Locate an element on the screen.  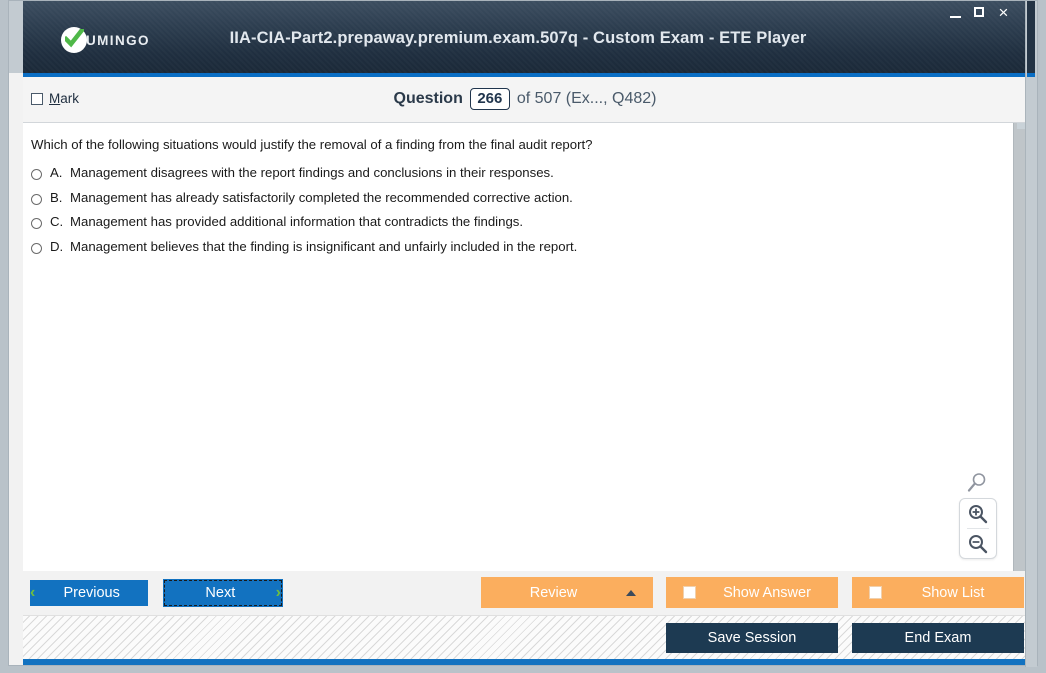
previous-button-label: Previous is located at coordinates (91, 593).